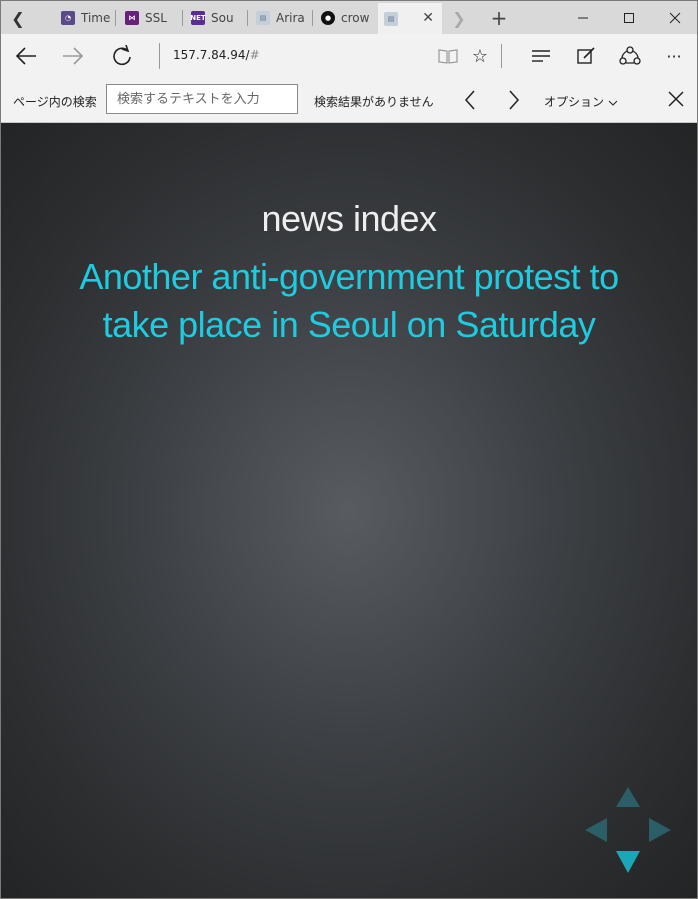  I want to click on find-previous-icon, so click(470, 100).